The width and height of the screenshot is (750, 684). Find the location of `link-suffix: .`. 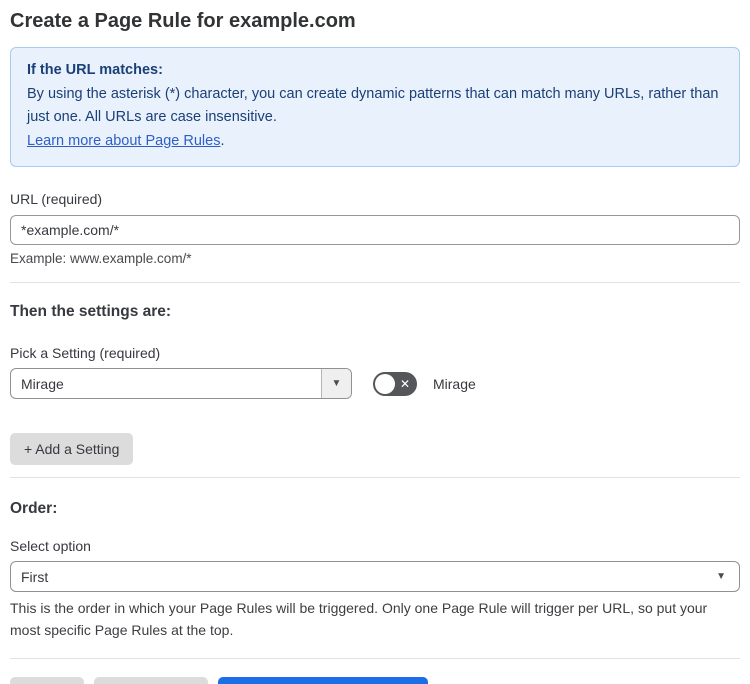

link-suffix: . is located at coordinates (222, 140).